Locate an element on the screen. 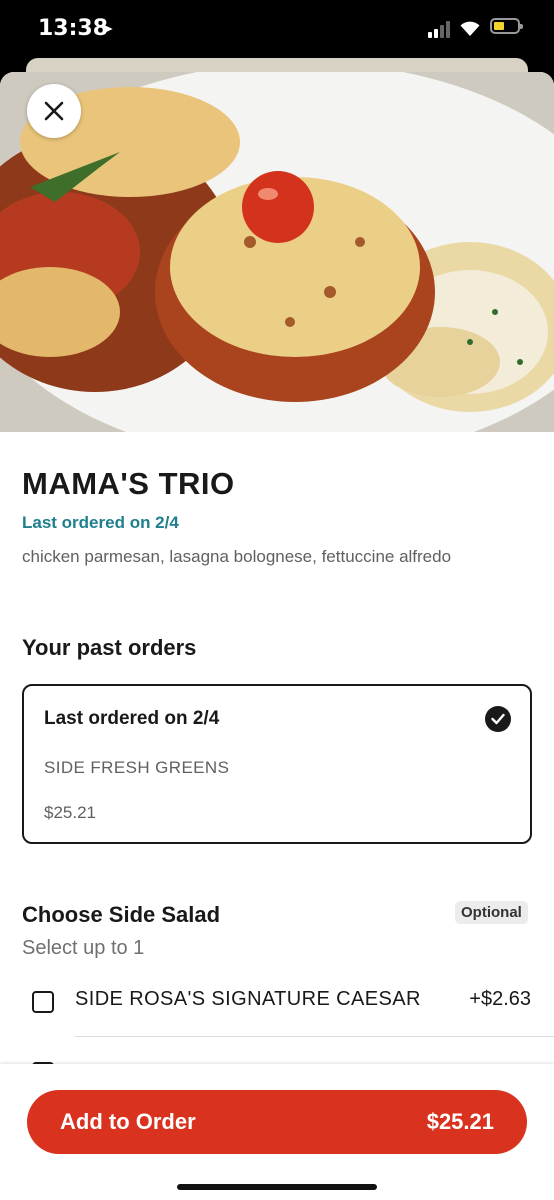 This screenshot has width=554, height=1200. battery-icon is located at coordinates (506, 26).